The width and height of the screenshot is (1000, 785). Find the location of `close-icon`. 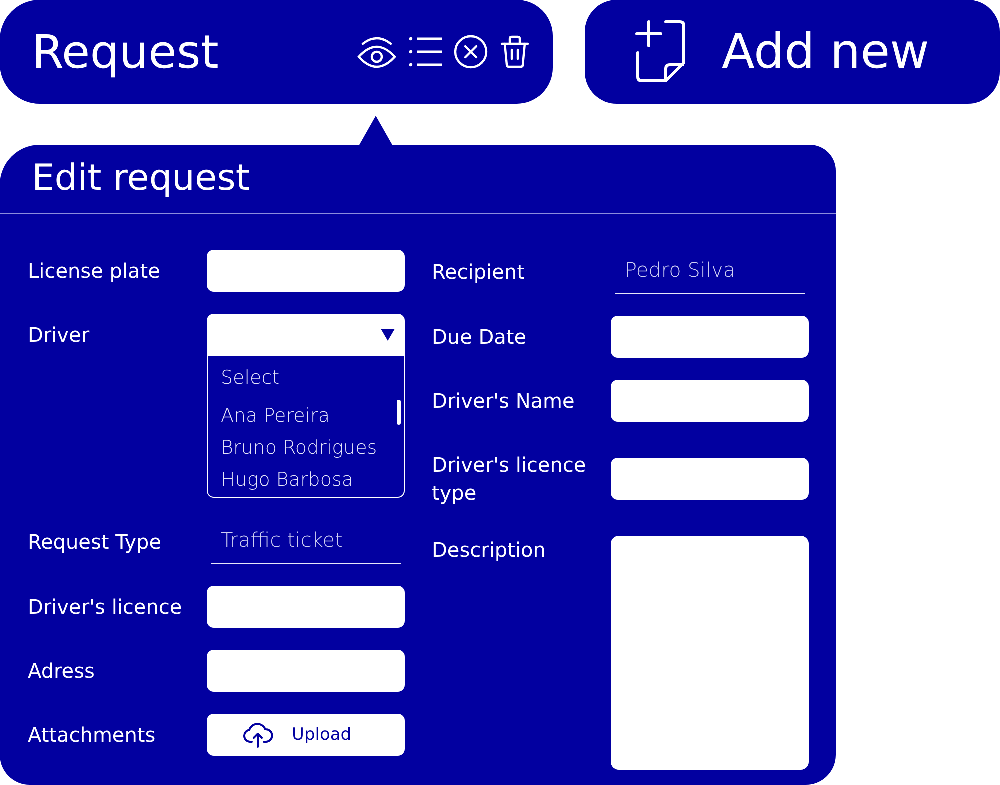

close-icon is located at coordinates (471, 52).